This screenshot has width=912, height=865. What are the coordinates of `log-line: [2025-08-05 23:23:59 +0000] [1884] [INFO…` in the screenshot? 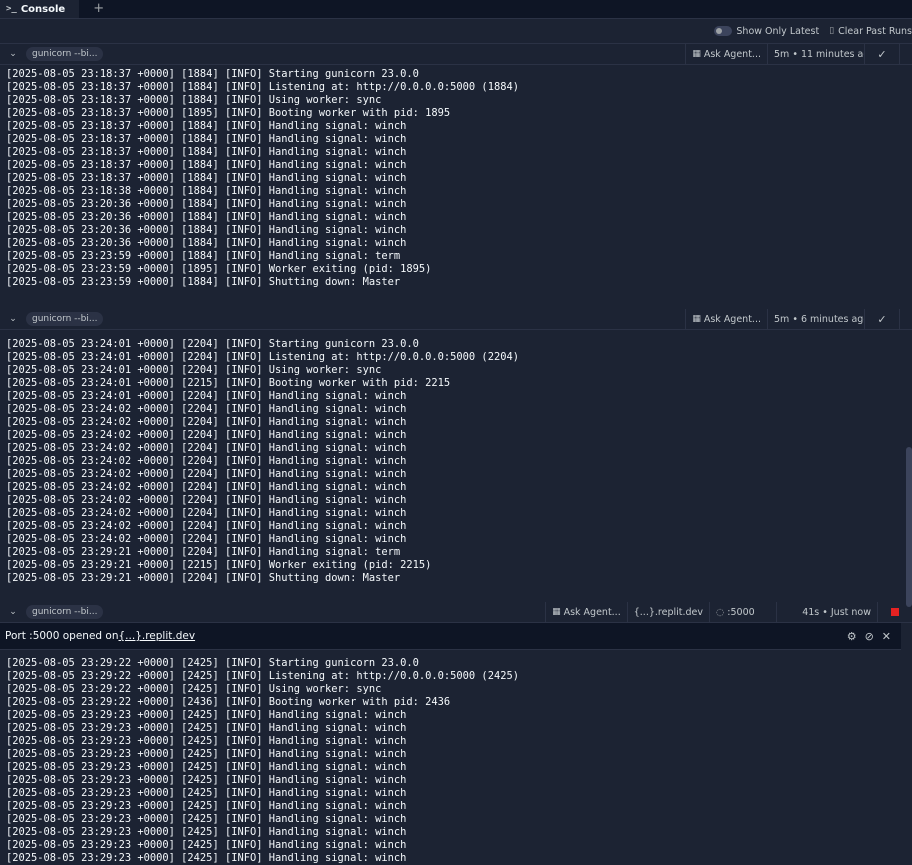 It's located at (203, 282).